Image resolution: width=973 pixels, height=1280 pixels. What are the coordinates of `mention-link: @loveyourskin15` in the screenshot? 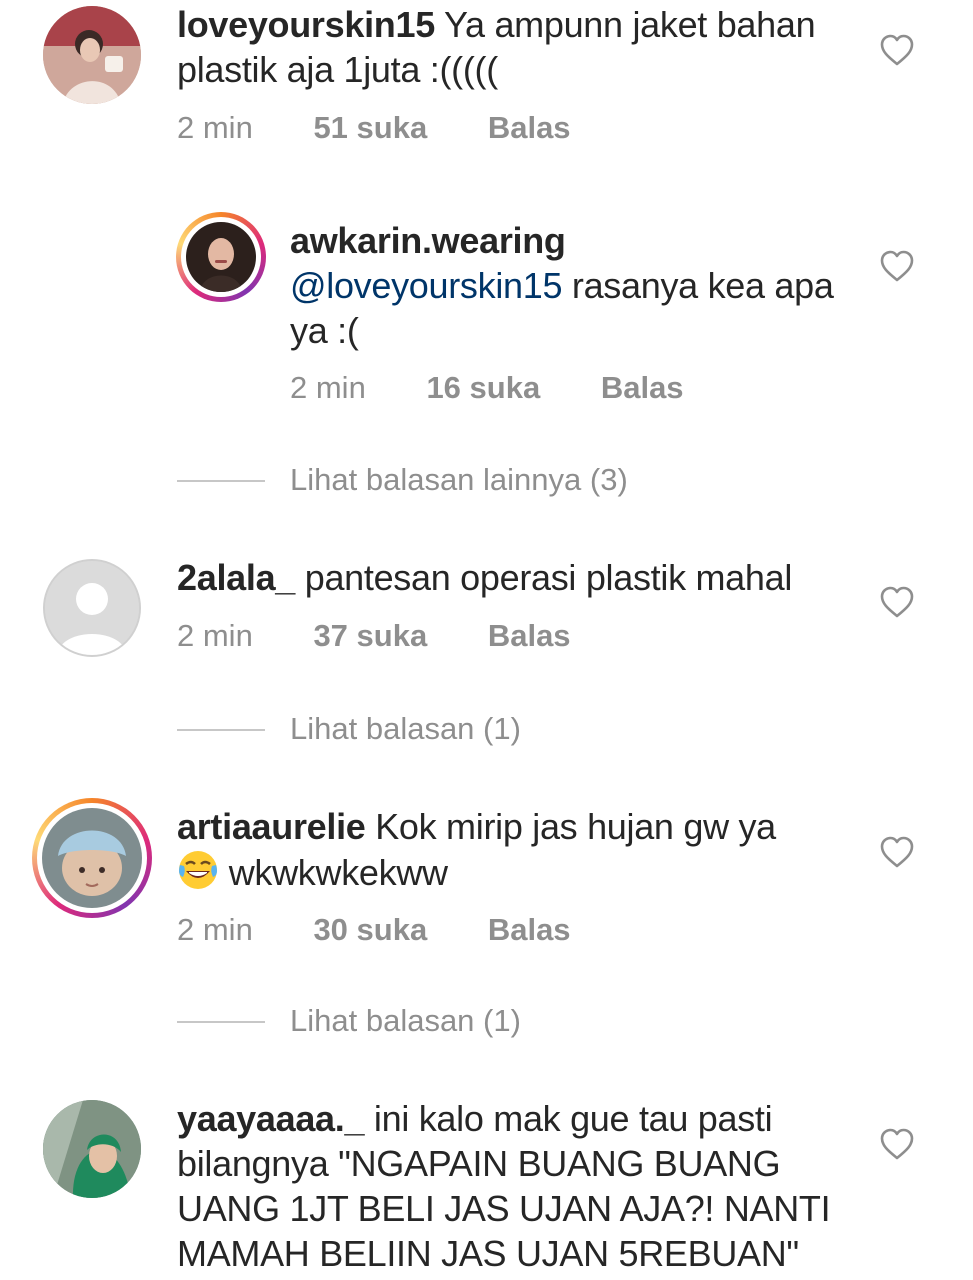 It's located at (426, 285).